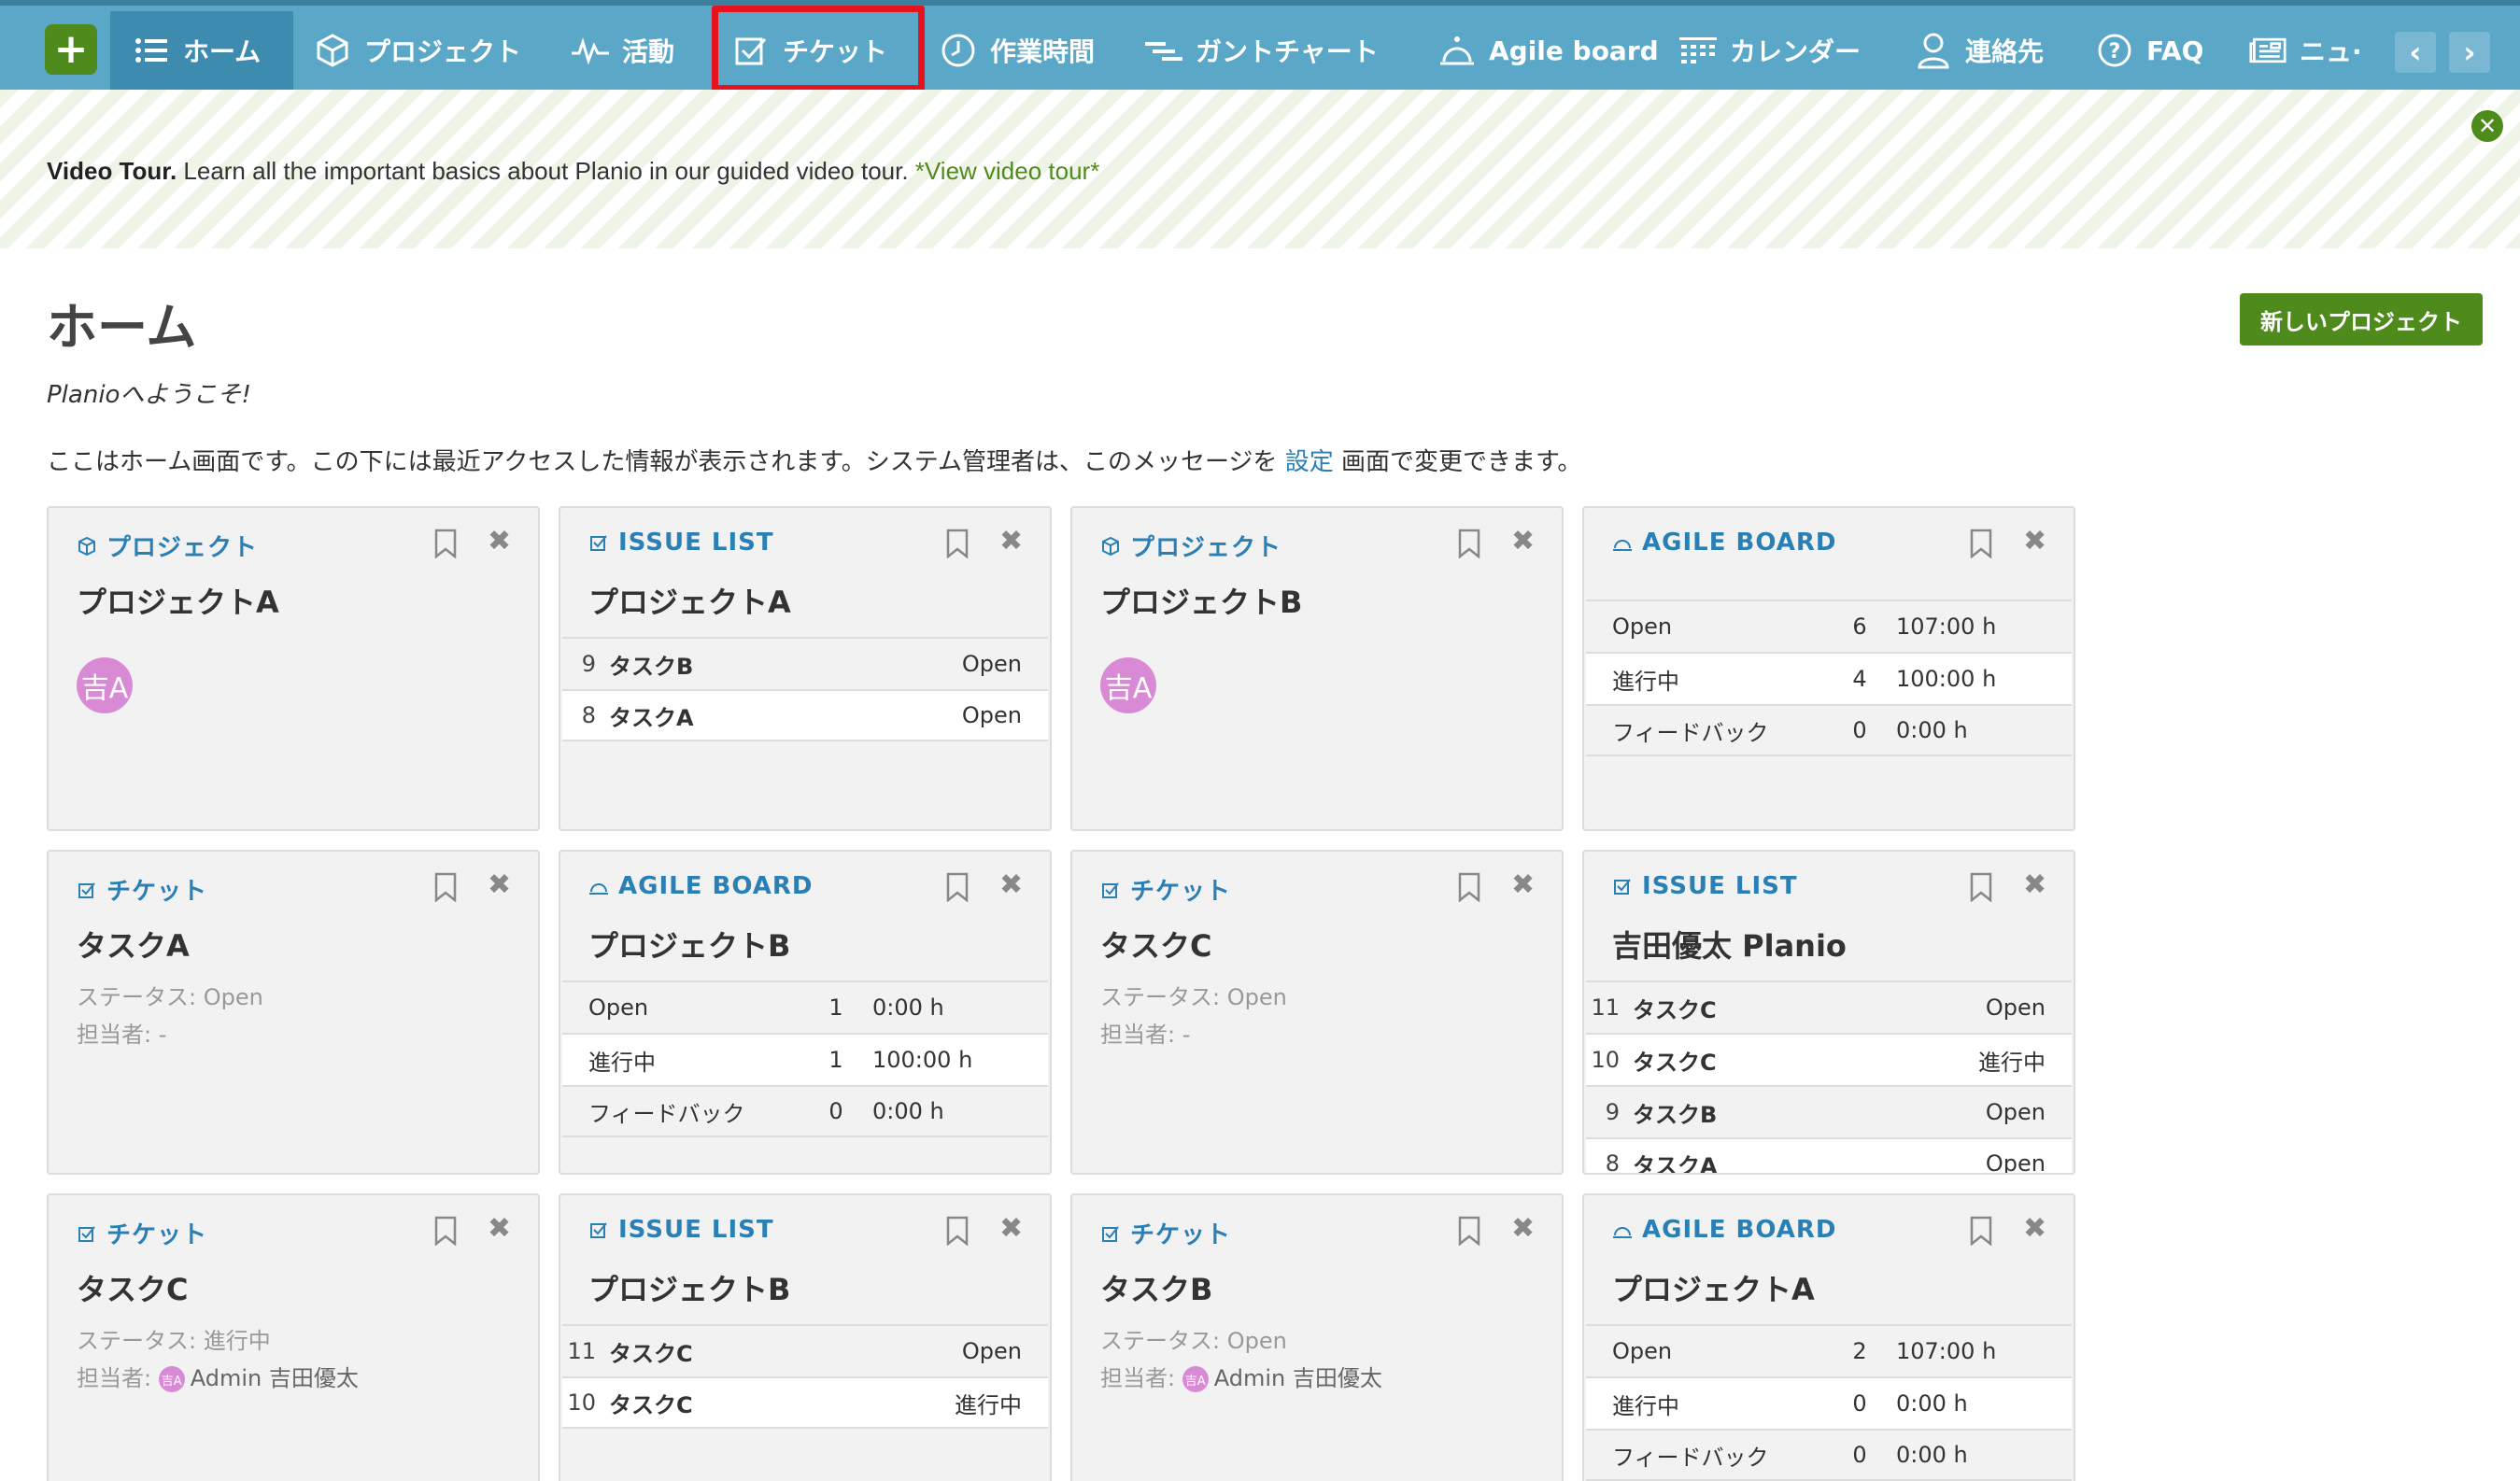 This screenshot has width=2520, height=1481. Describe the element at coordinates (1007, 171) in the screenshot. I see `view-video-tour-link: *View video tour*` at that location.